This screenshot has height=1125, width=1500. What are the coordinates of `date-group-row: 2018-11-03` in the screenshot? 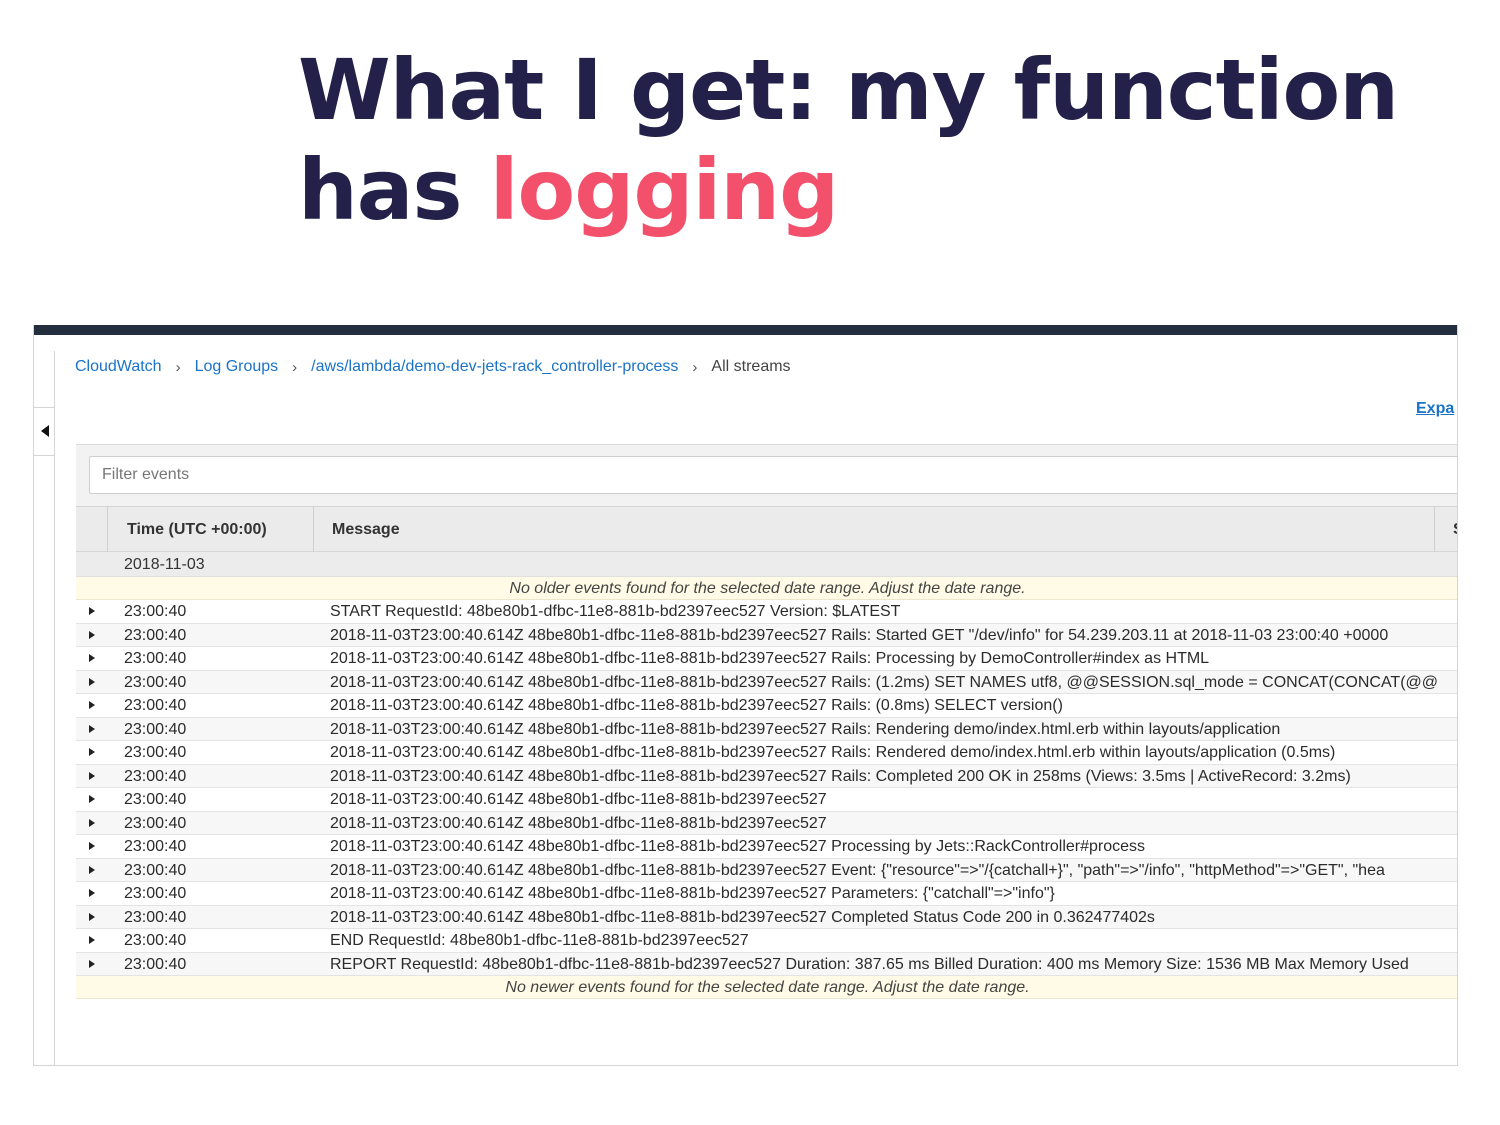 It's located at (766, 564).